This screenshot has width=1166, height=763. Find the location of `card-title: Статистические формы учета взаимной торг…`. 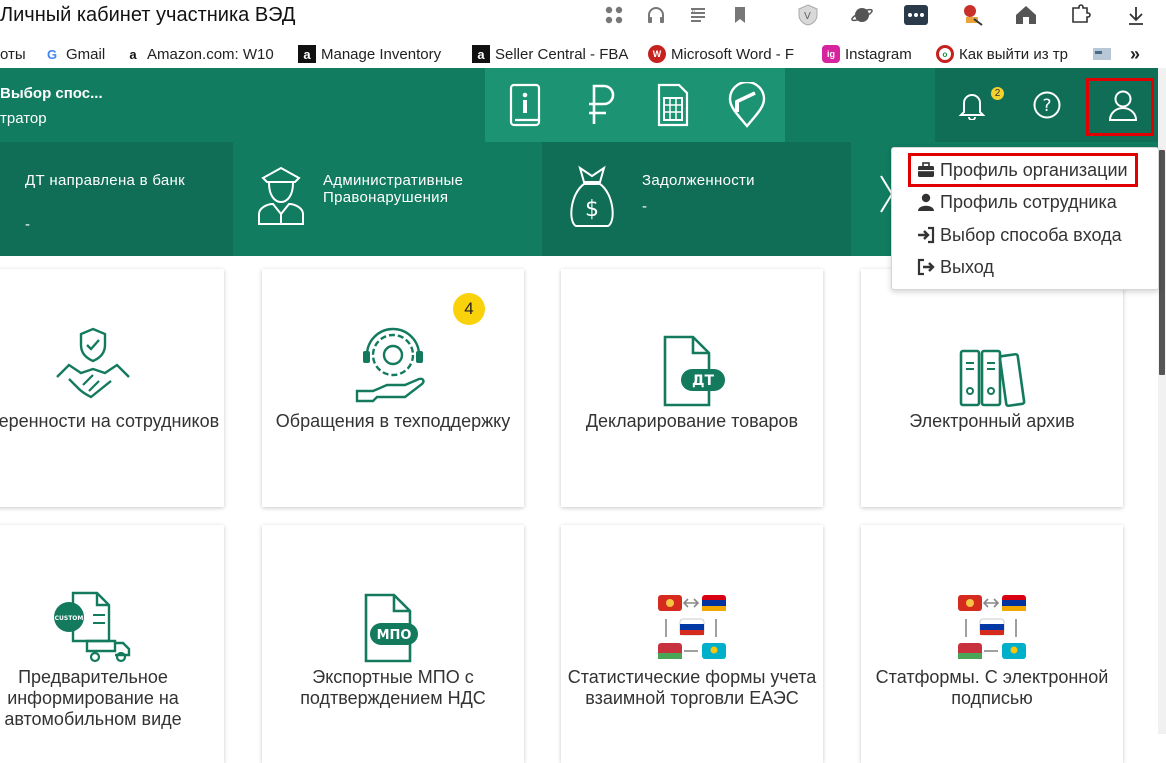

card-title: Статистические формы учета взаимной торг… is located at coordinates (692, 687).